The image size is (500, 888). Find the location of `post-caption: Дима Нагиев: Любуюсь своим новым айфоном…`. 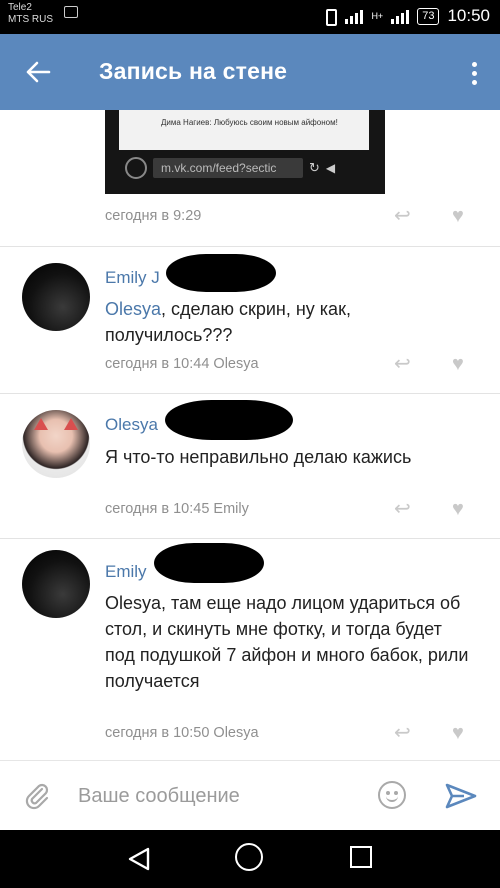

post-caption: Дима Нагиев: Любуюсь своим новым айфоном… is located at coordinates (249, 122).